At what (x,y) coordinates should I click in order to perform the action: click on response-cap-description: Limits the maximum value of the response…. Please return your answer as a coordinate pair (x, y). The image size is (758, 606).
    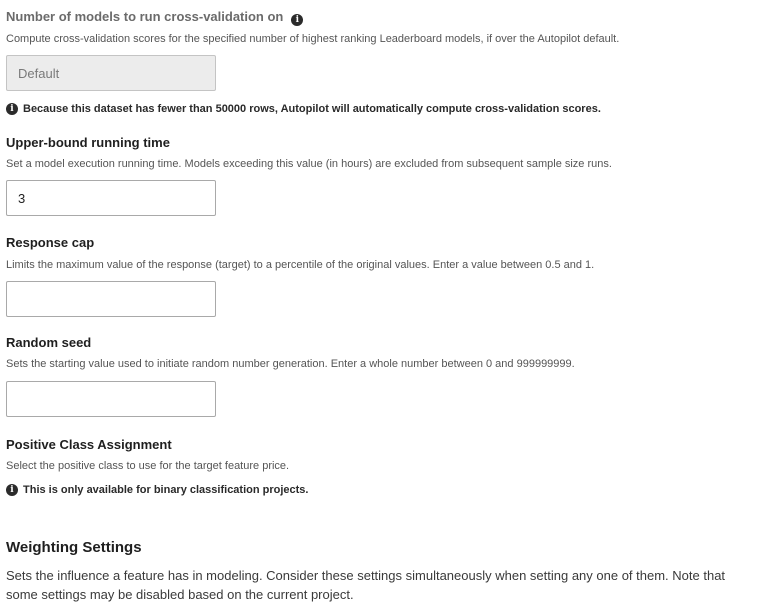
    Looking at the image, I should click on (300, 265).